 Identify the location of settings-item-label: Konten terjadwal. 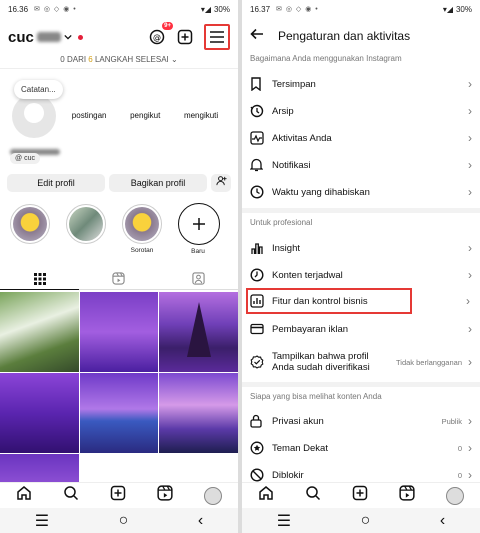
(307, 275).